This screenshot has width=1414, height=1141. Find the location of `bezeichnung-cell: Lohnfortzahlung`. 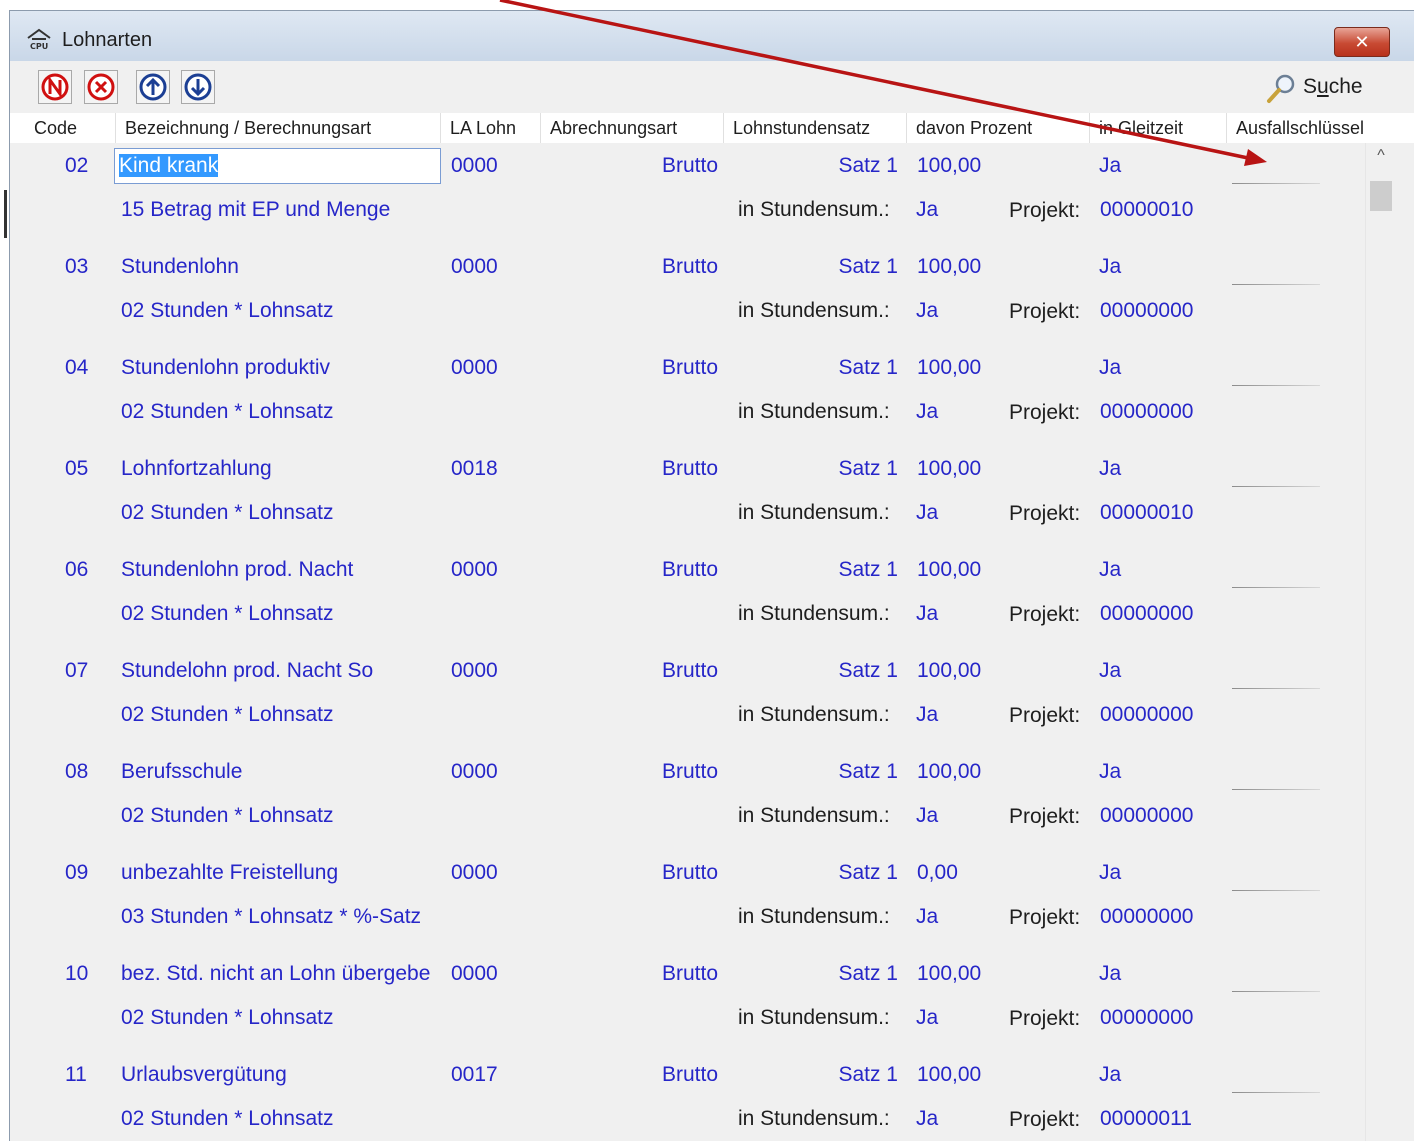

bezeichnung-cell: Lohnfortzahlung is located at coordinates (281, 469).